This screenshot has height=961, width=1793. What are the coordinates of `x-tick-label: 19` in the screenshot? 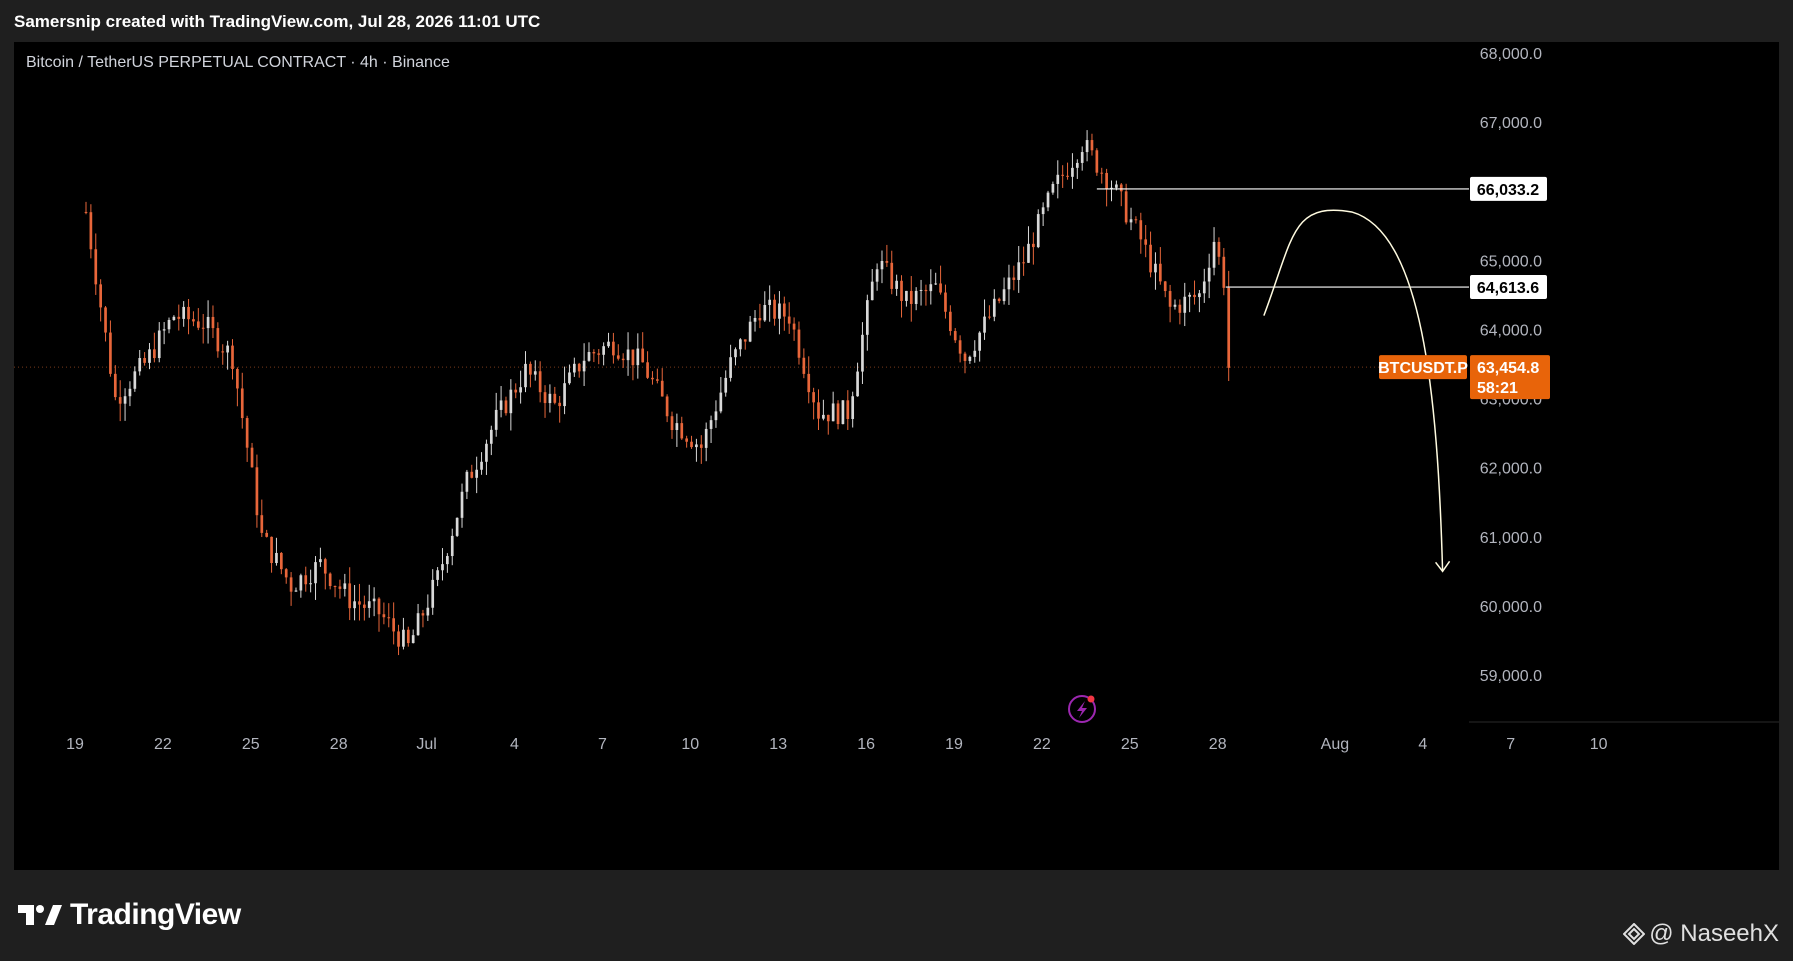 It's located at (75, 744).